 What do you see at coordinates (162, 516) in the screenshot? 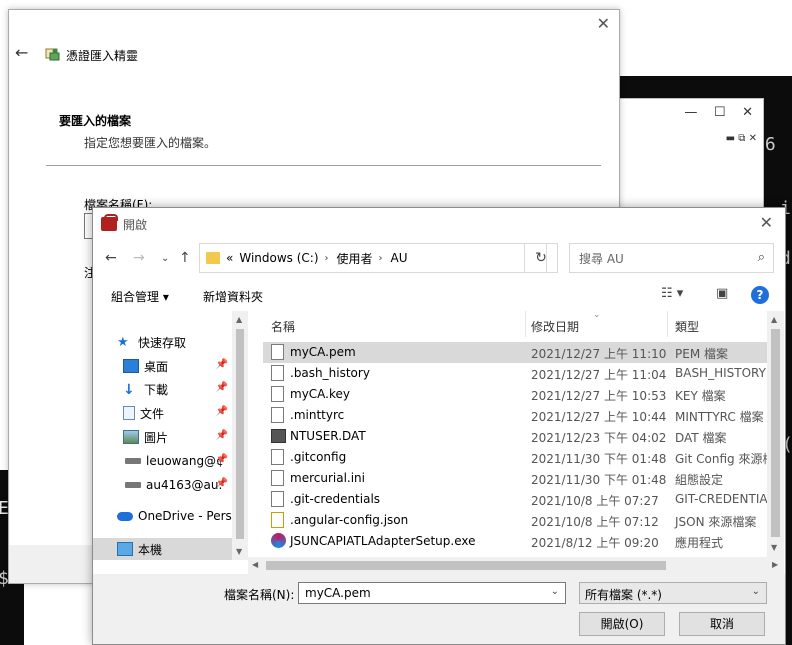
I see `nav-item-onedrive: OneDrive - Perso` at bounding box center [162, 516].